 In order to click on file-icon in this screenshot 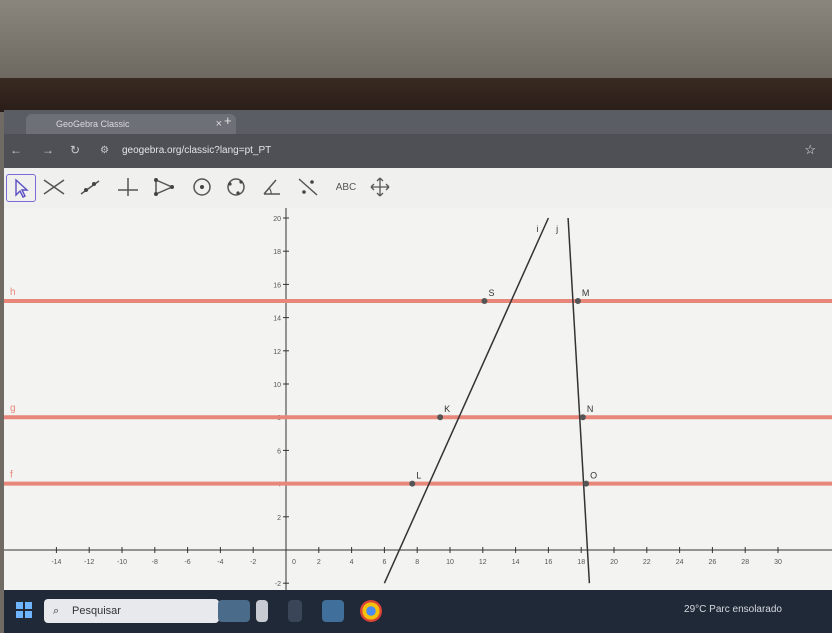, I will do `click(262, 611)`.